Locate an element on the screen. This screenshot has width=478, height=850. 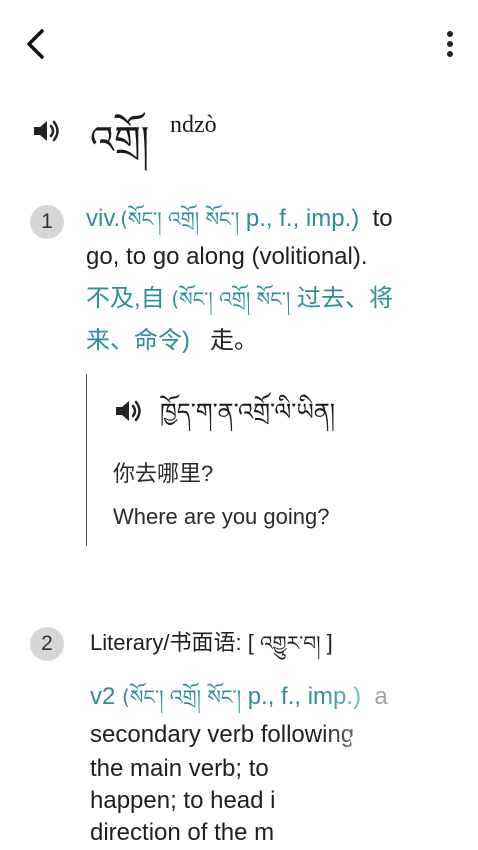
more-vertical-icon is located at coordinates (450, 44).